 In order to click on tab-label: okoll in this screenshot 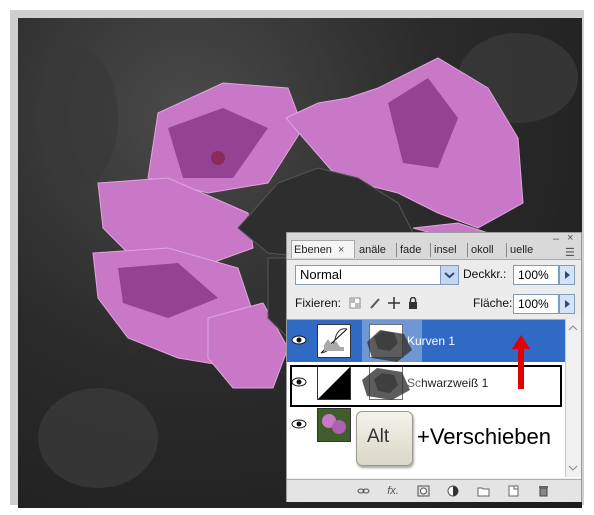, I will do `click(482, 250)`.